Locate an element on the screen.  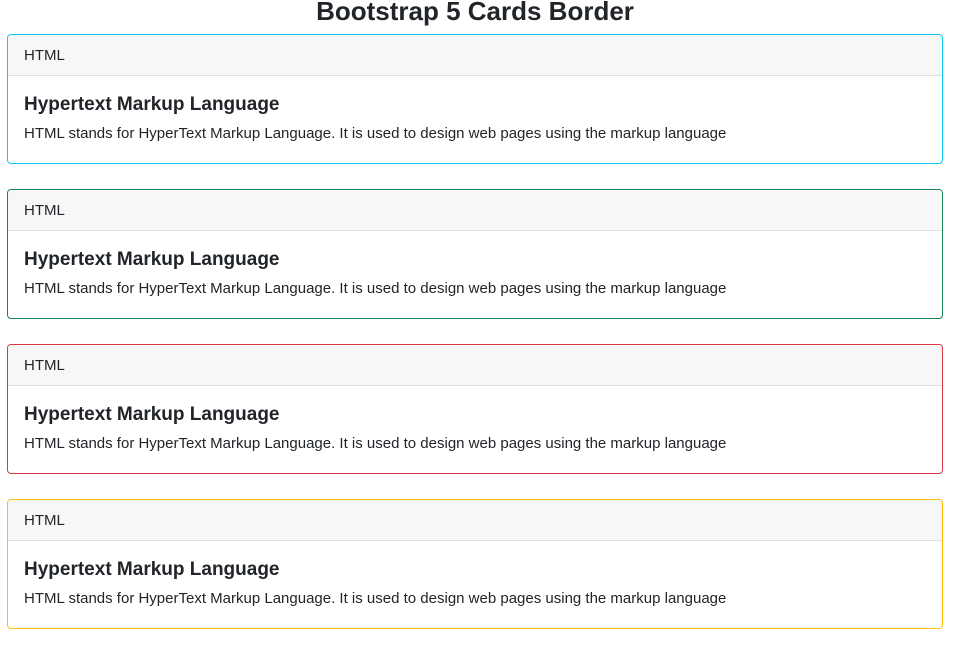
page-title: Bootstrap 5 Cards Border is located at coordinates (475, 13).